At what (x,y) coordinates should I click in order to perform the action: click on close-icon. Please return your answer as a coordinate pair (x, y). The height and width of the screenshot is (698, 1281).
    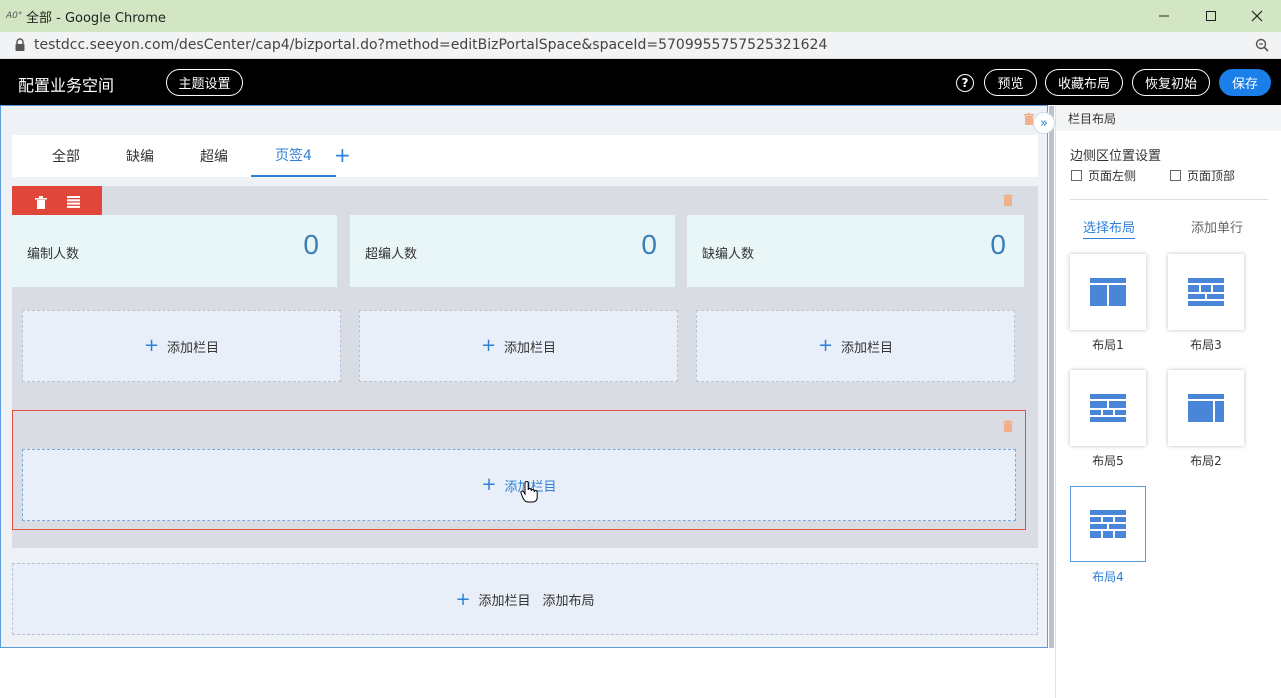
    Looking at the image, I should click on (1257, 16).